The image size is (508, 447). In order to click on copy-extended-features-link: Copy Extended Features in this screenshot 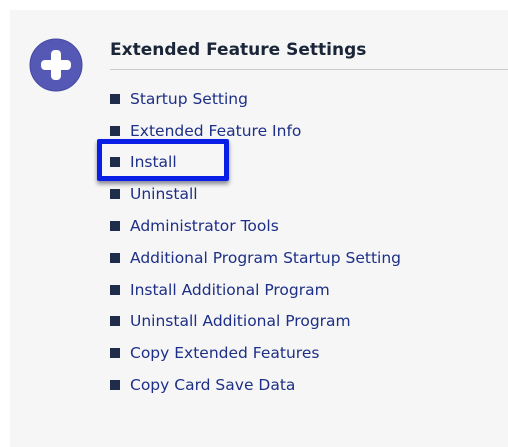, I will do `click(224, 353)`.